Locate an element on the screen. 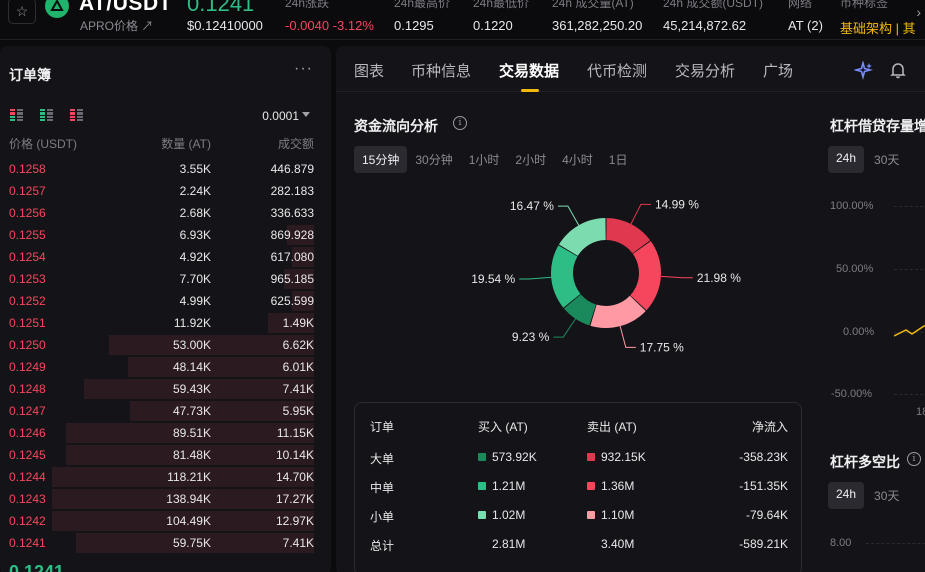 This screenshot has height=572, width=925. sell-cell: 1.36M is located at coordinates (610, 486).